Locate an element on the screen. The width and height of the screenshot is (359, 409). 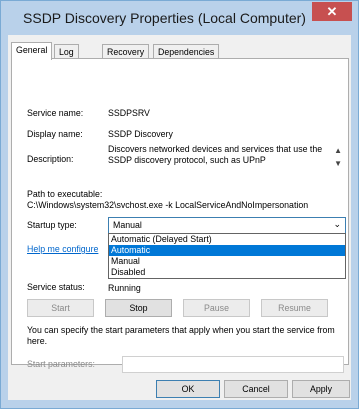
tab-general: General is located at coordinates (32, 51).